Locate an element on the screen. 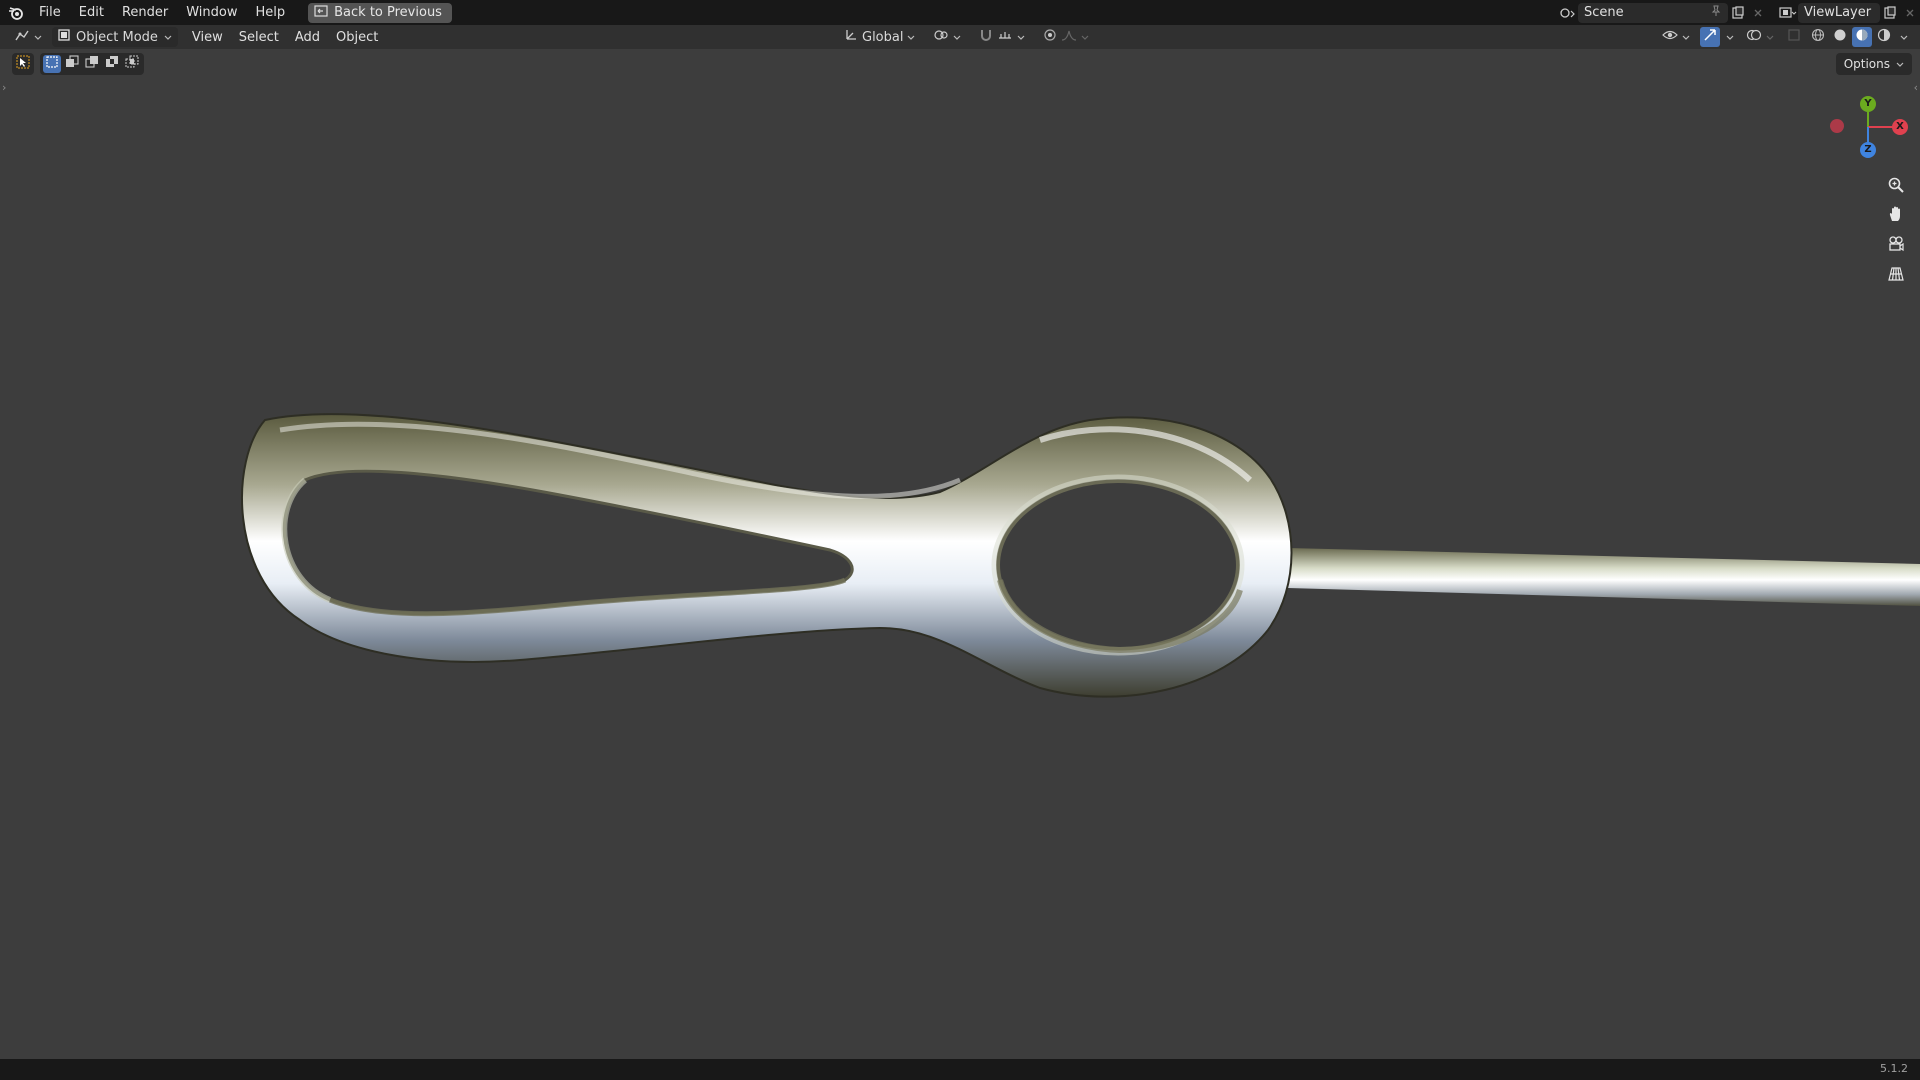 This screenshot has height=1080, width=1920. status-bar: 5.1.2 is located at coordinates (960, 1069).